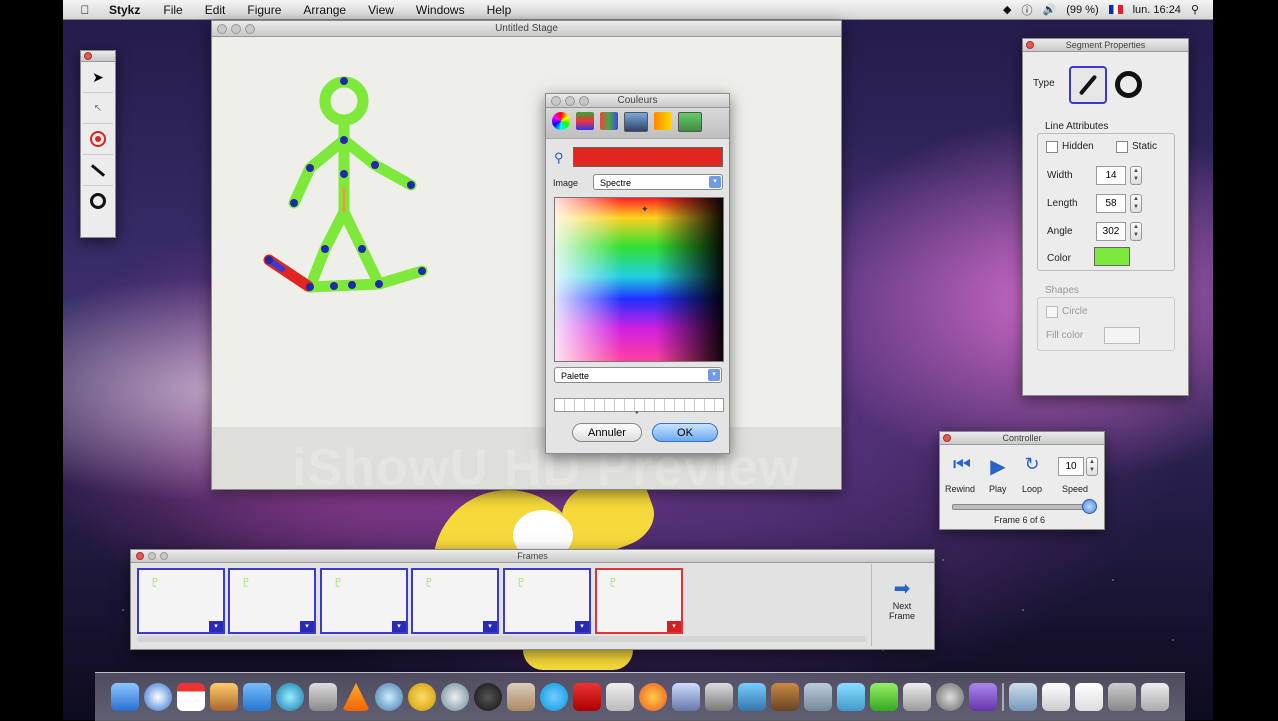  What do you see at coordinates (1122, 147) in the screenshot?
I see `static-checkbox` at bounding box center [1122, 147].